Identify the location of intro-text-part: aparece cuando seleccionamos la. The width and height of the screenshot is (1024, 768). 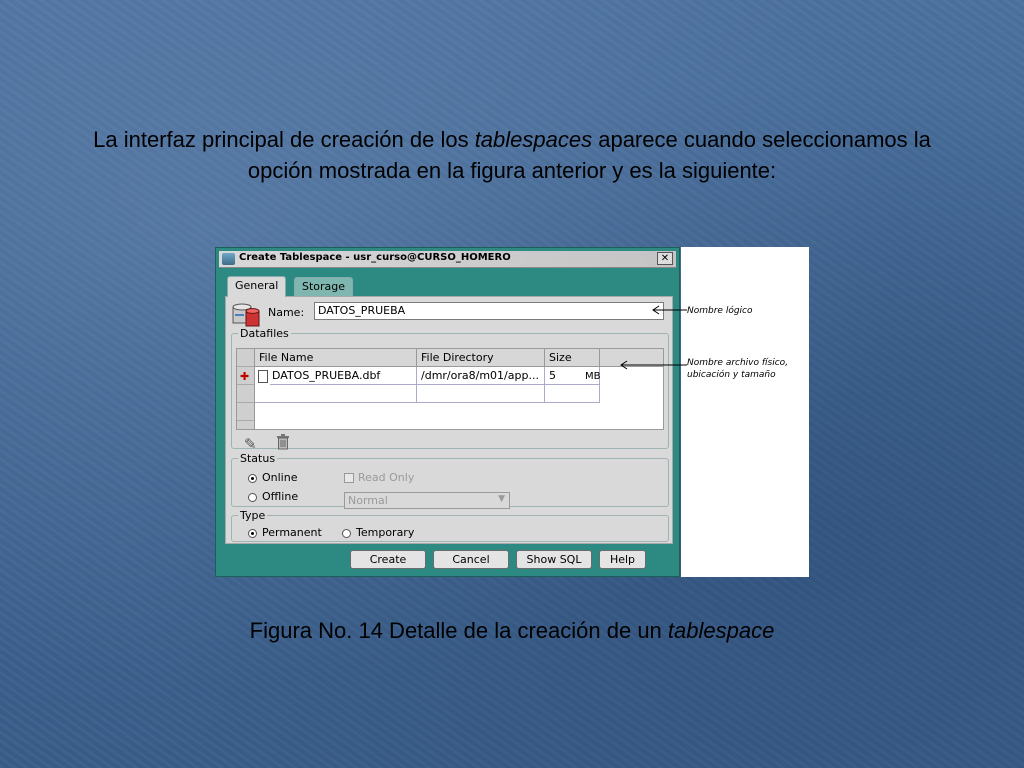
(761, 139).